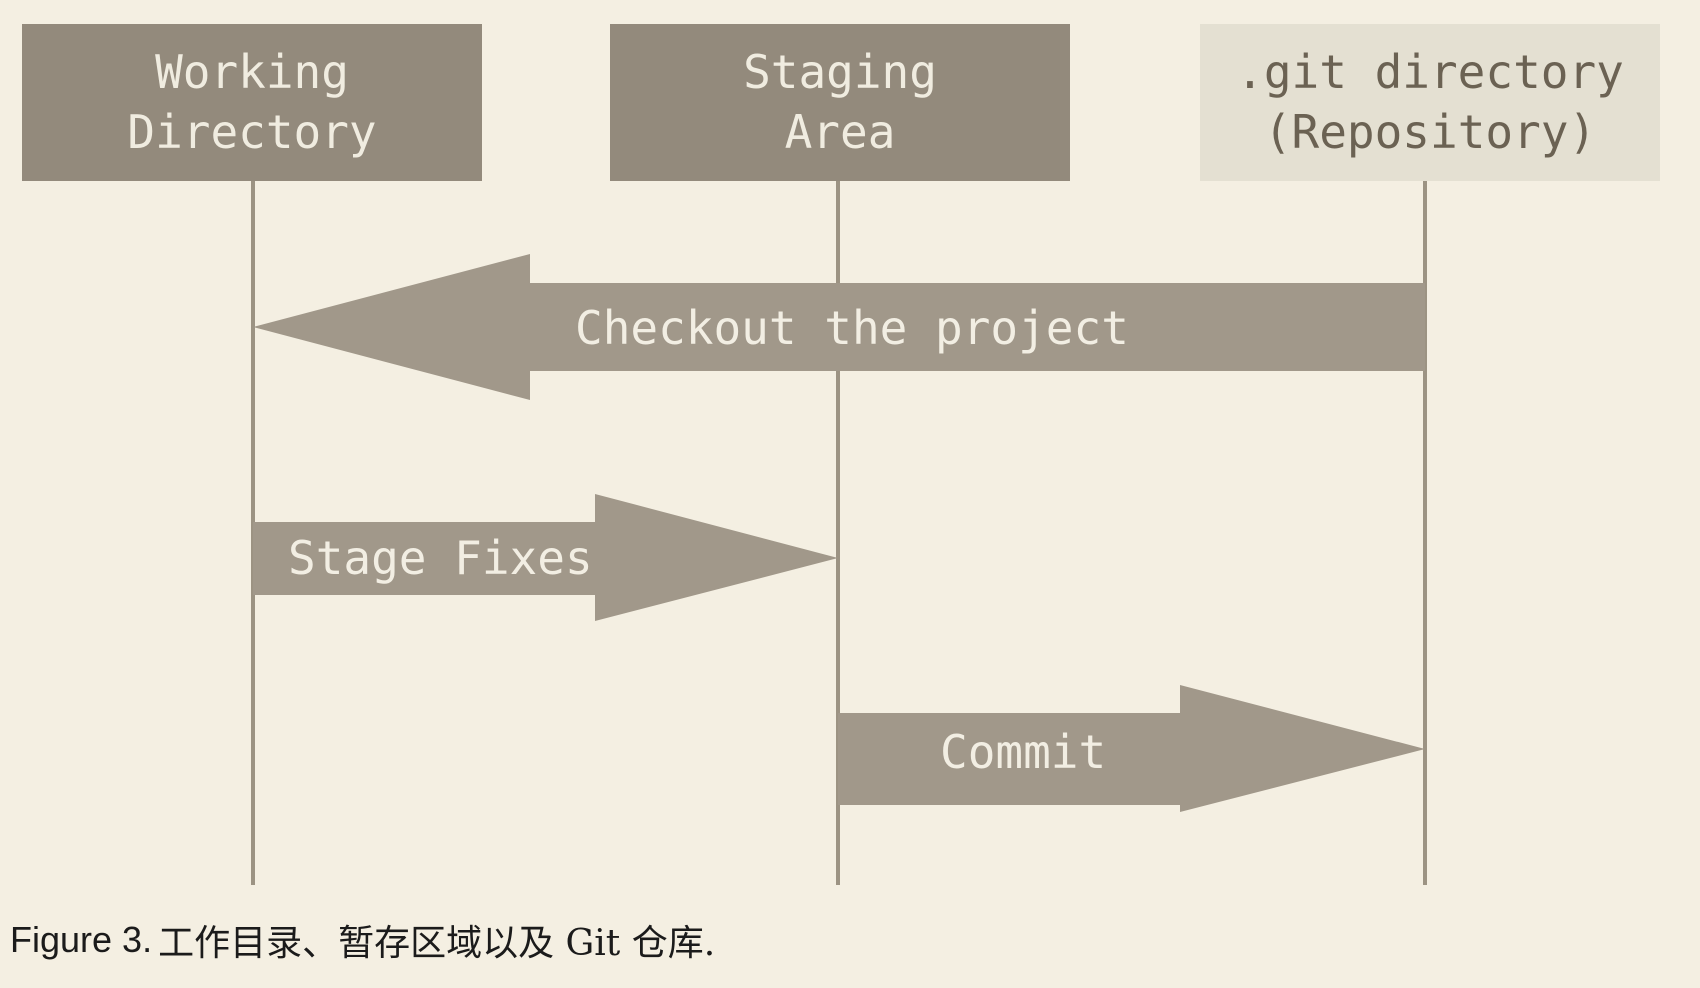  I want to click on node-git-directory-line1: .git directory, so click(1430, 72).